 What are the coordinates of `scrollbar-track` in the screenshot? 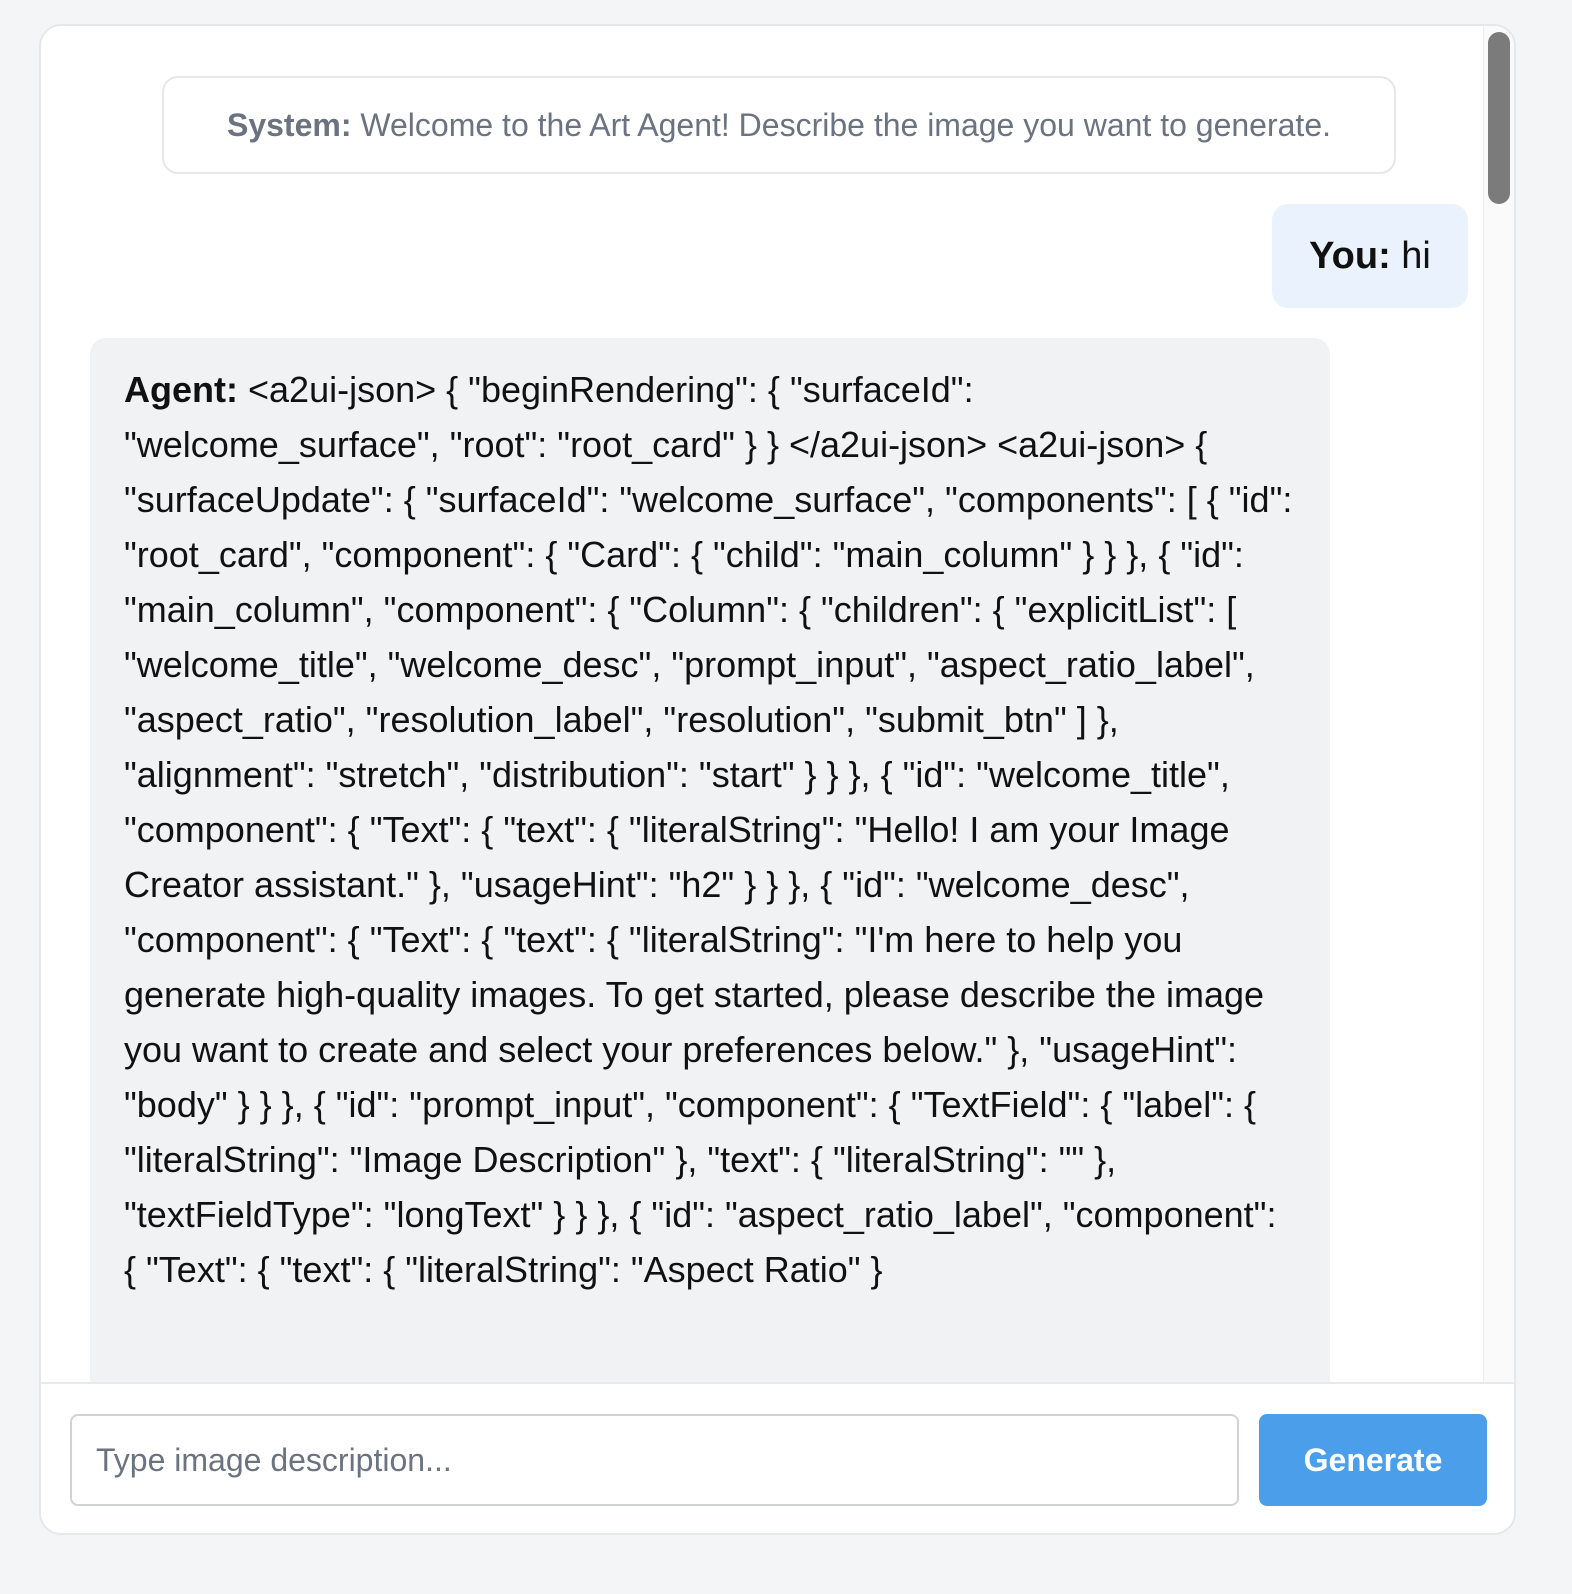 It's located at (1498, 704).